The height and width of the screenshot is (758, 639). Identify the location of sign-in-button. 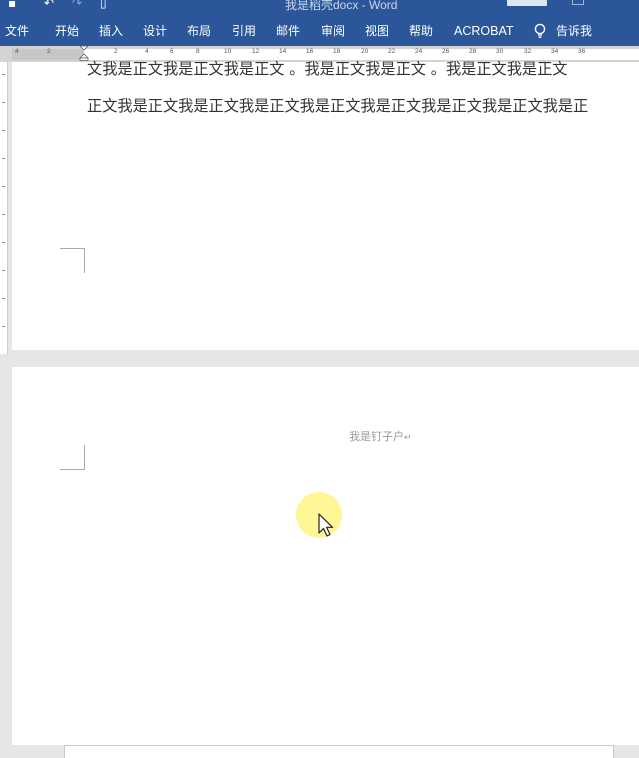
(527, 3).